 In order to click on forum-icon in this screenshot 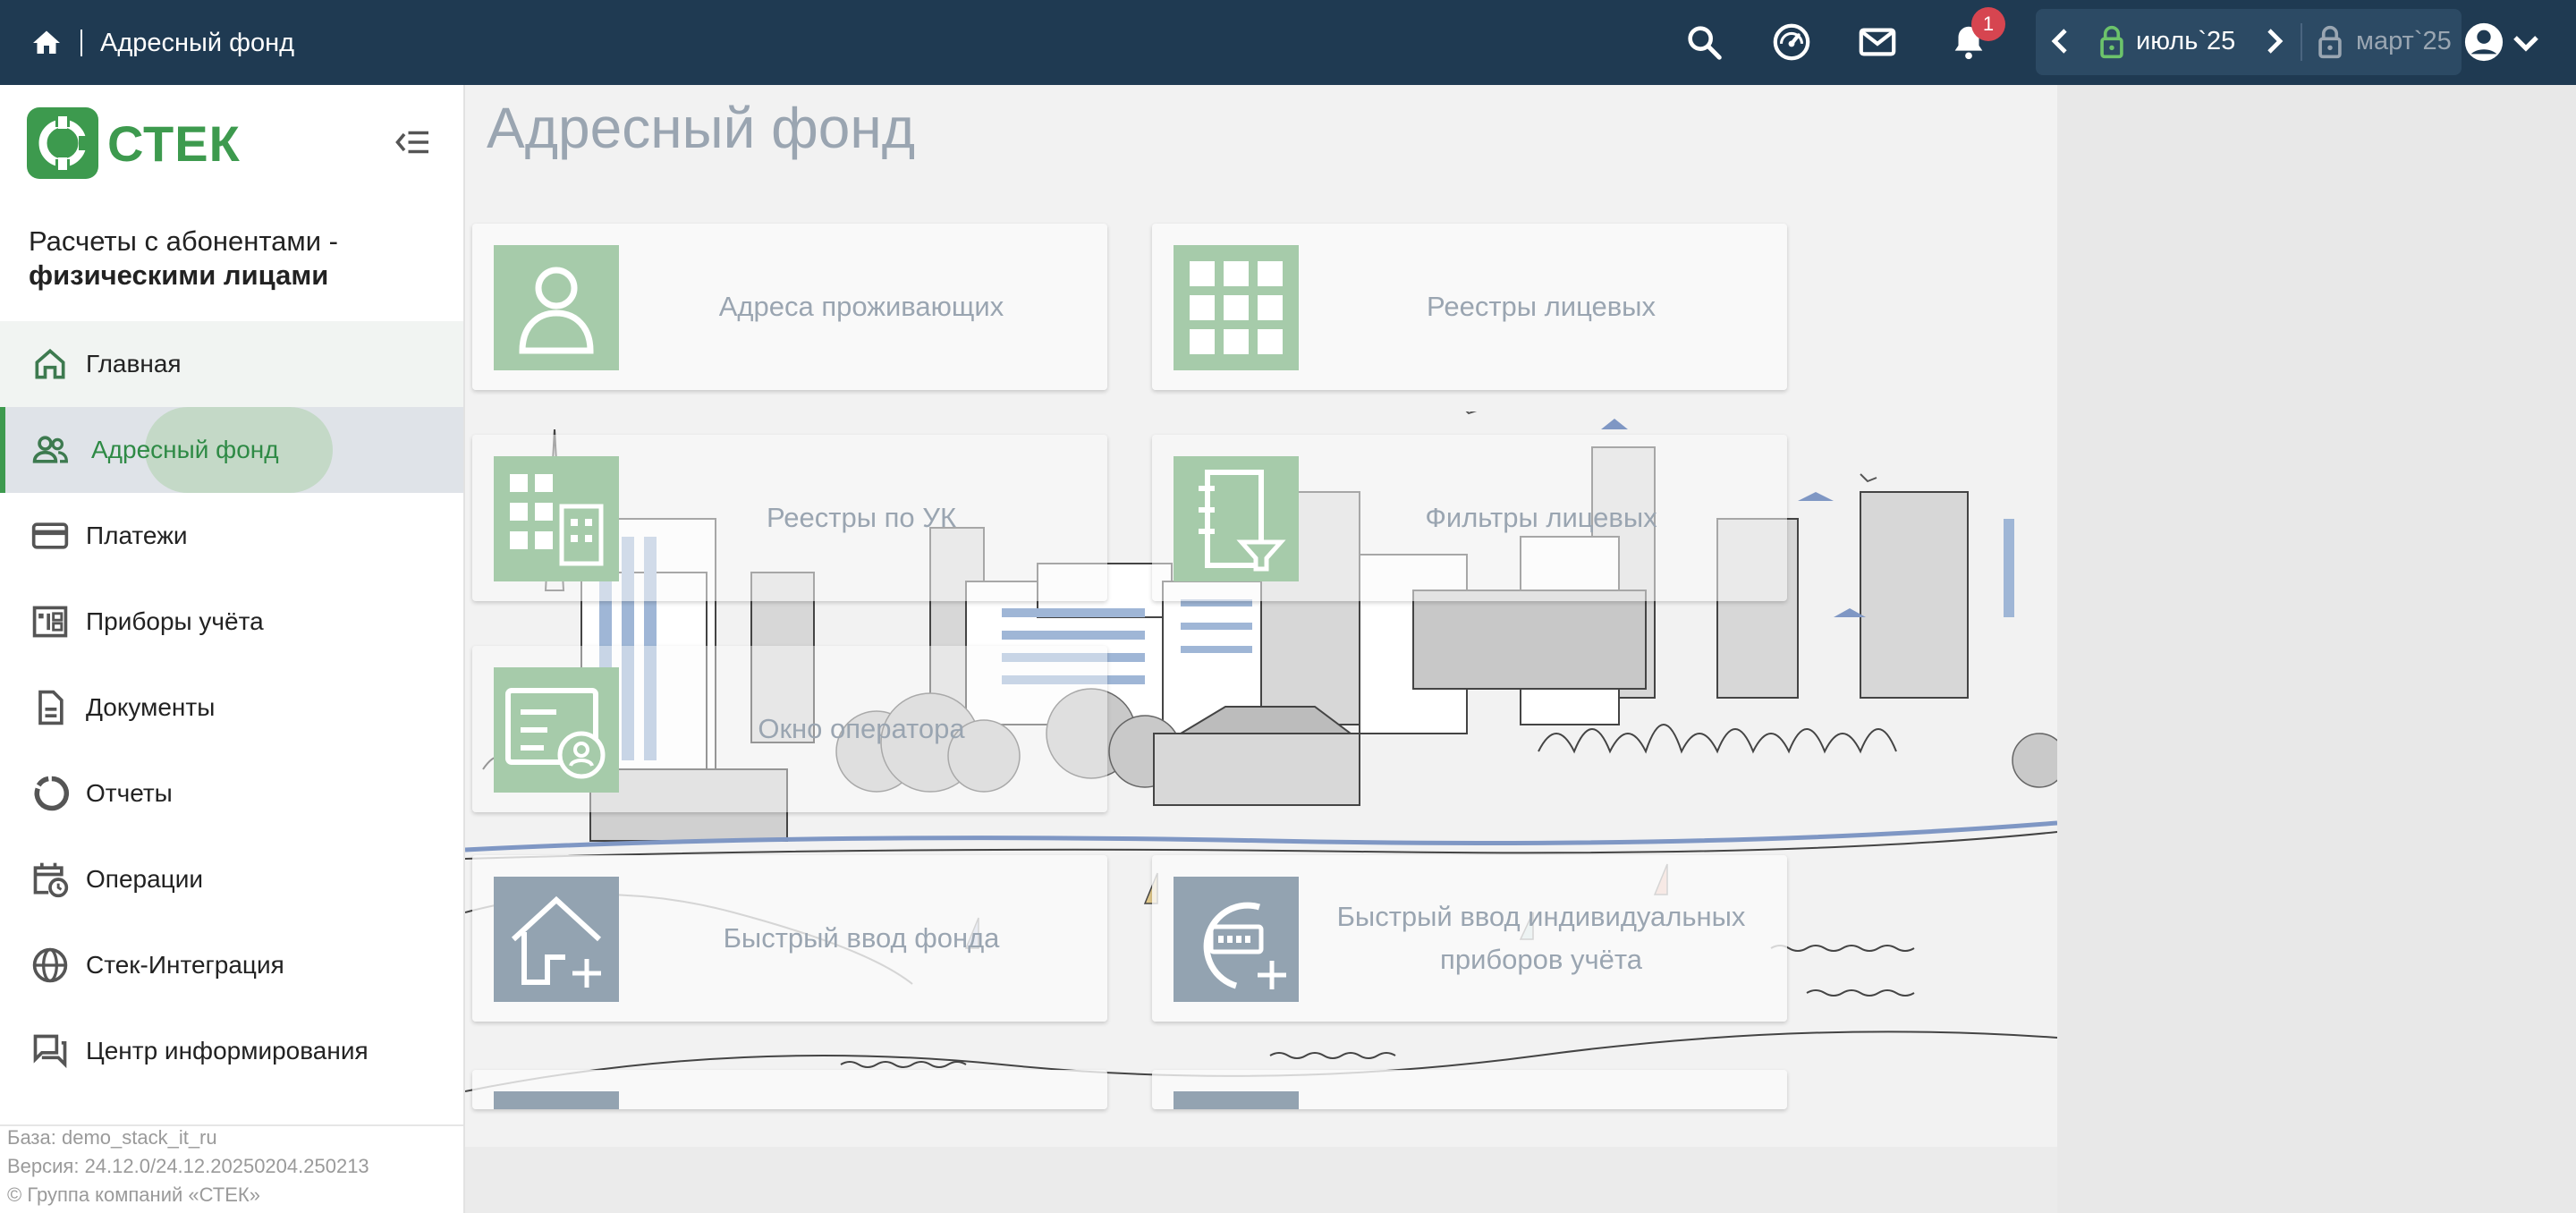, I will do `click(50, 1051)`.